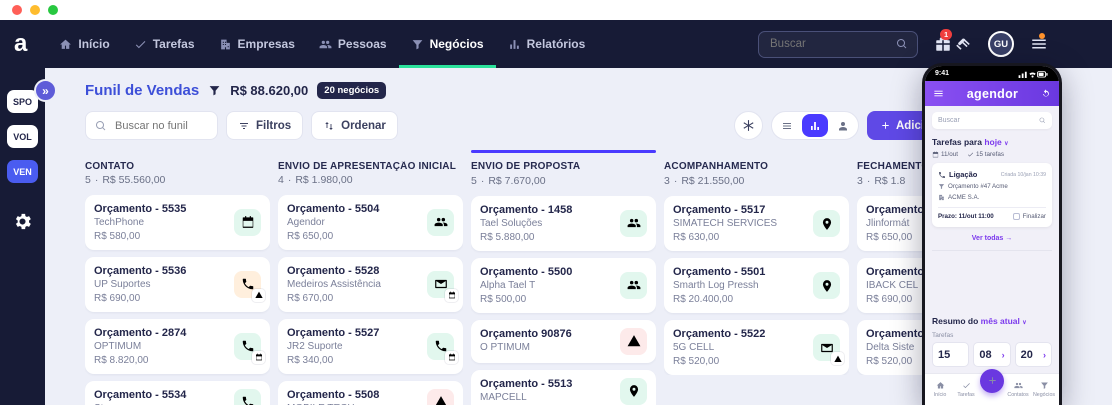 The height and width of the screenshot is (405, 1112). Describe the element at coordinates (526, 209) in the screenshot. I see `deal-title: Orçamento - 1458` at that location.